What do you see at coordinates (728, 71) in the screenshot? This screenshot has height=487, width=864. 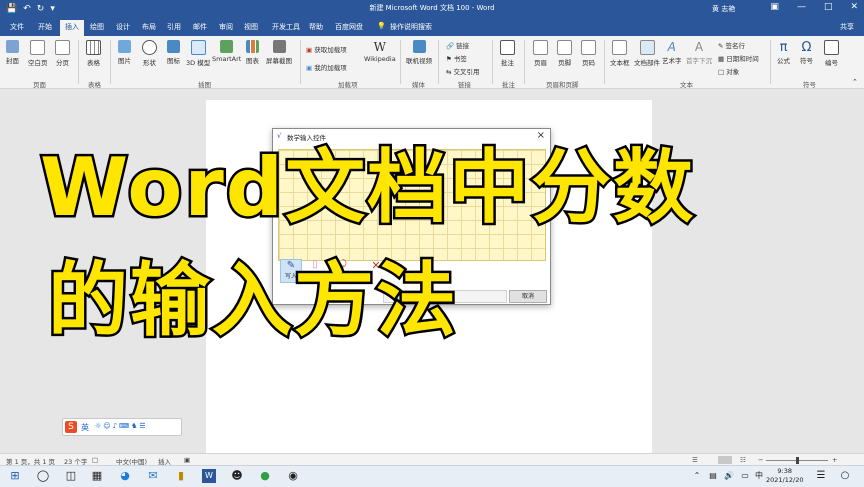 I see `object-button: □ 对象` at bounding box center [728, 71].